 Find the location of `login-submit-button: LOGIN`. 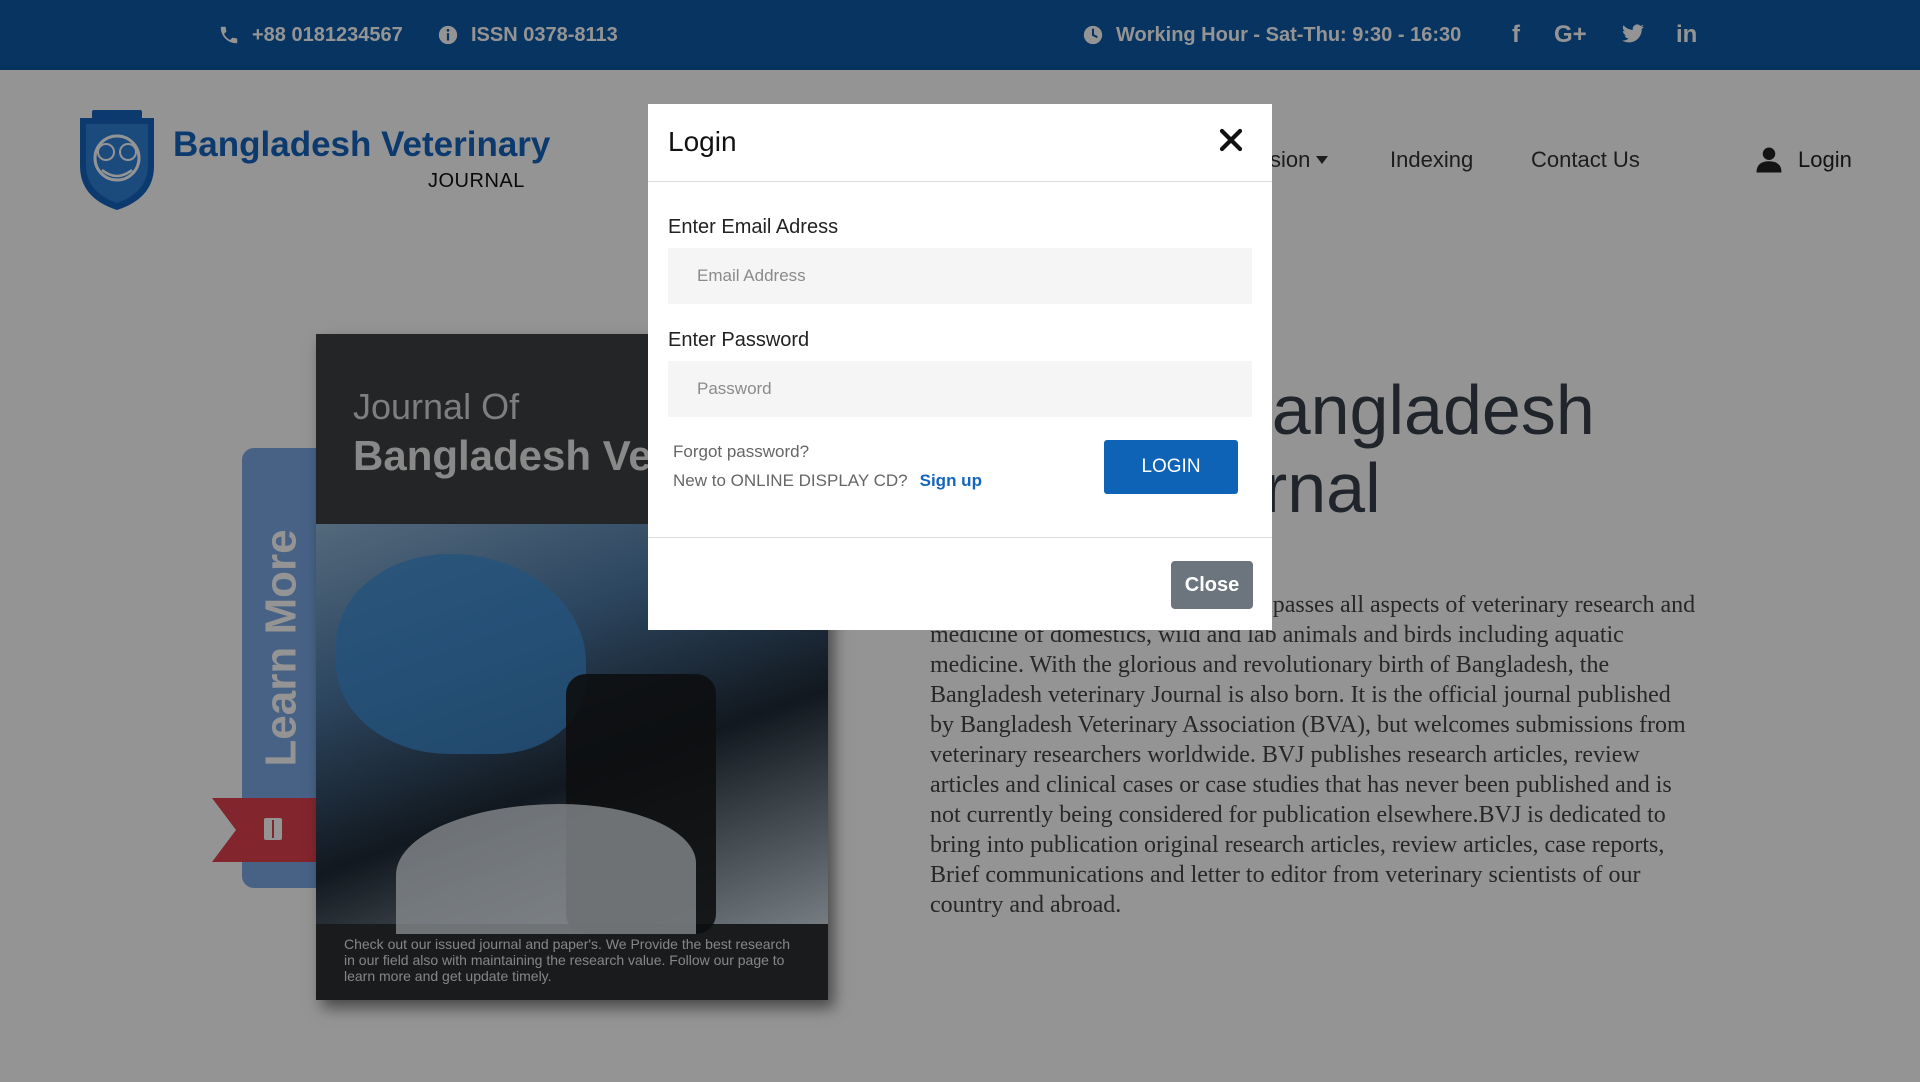

login-submit-button: LOGIN is located at coordinates (1171, 467).